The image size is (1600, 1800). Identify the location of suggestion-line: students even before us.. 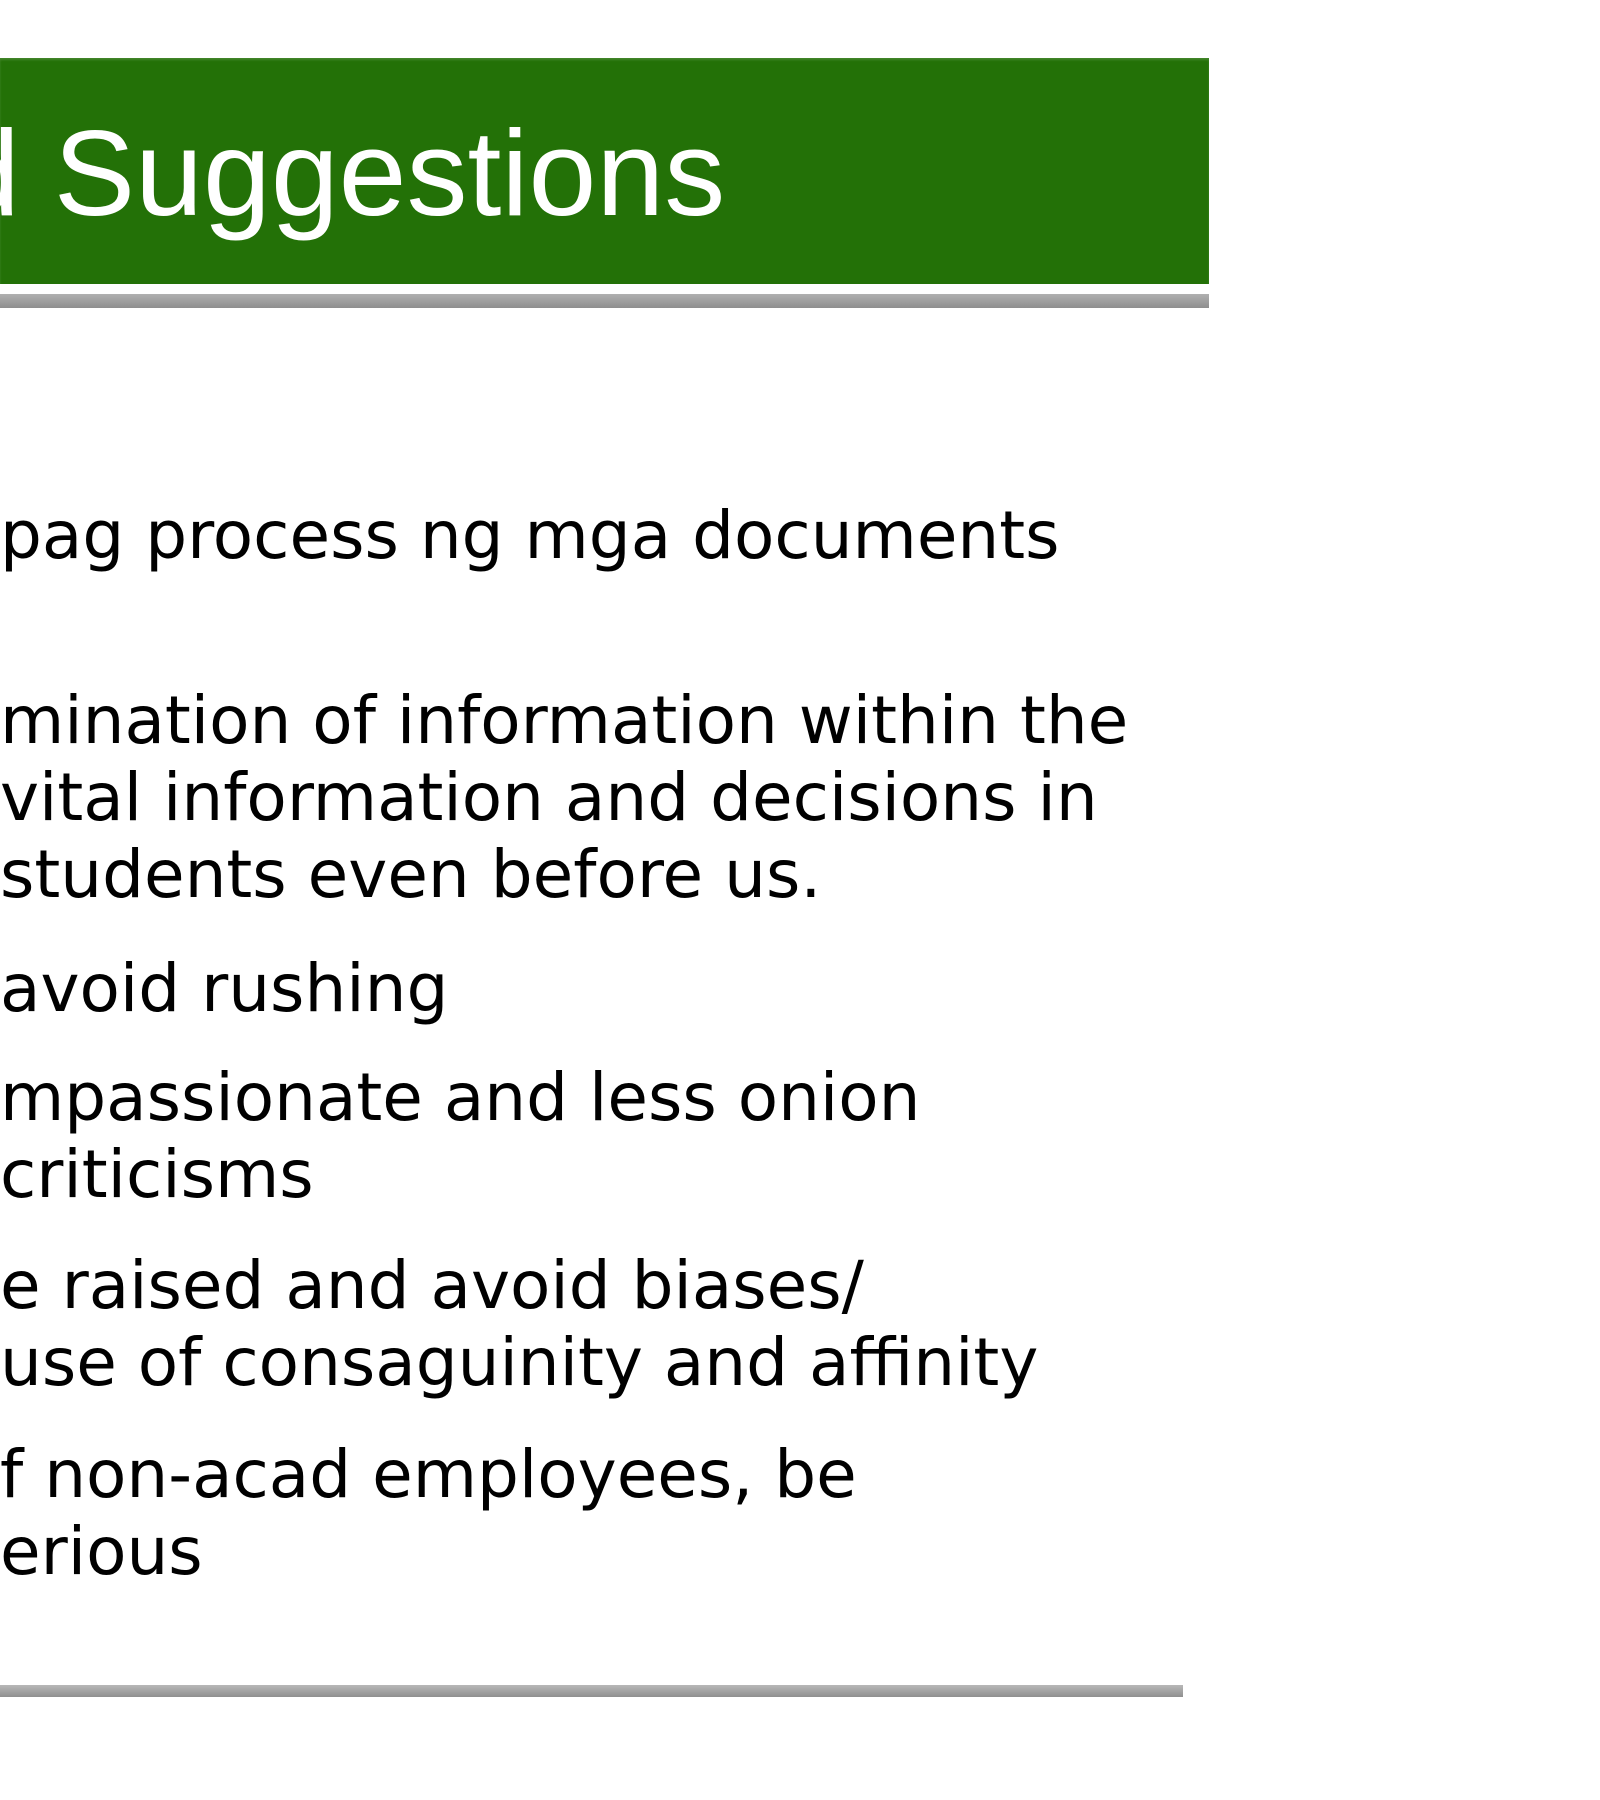
(411, 874).